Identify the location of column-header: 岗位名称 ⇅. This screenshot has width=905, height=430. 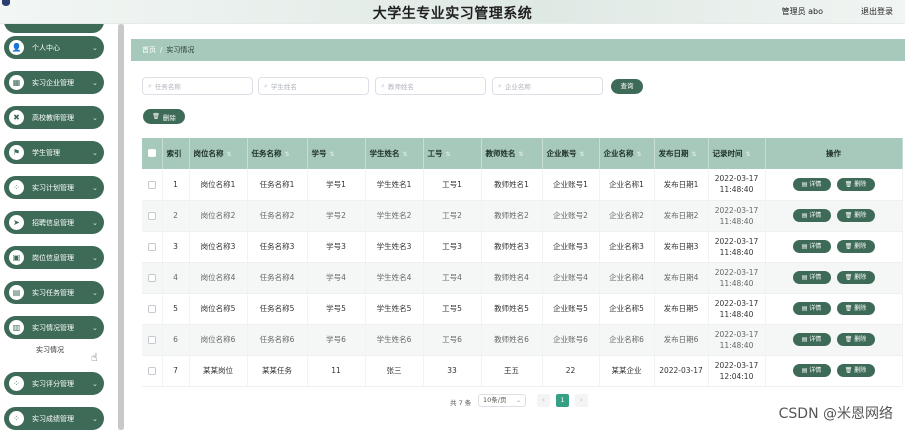
(218, 153).